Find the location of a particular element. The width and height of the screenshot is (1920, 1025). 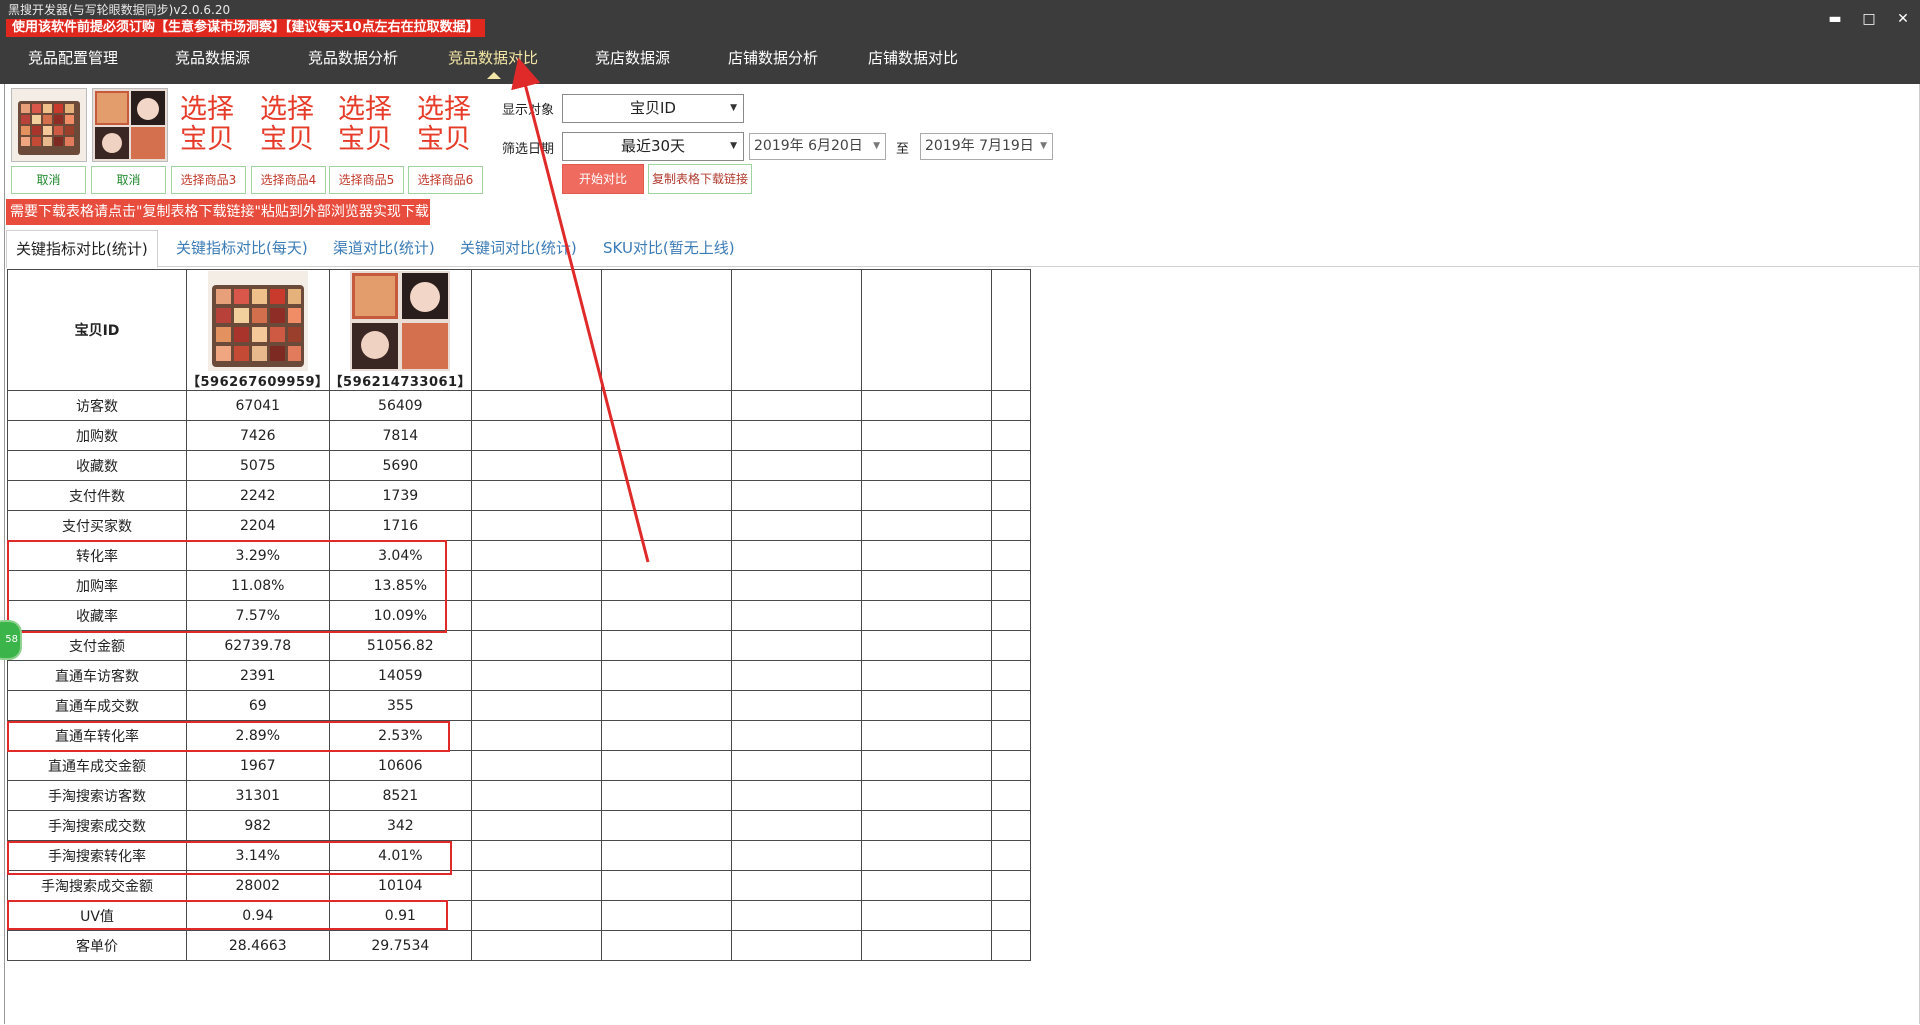

product-2-thumbnail is located at coordinates (130, 125).